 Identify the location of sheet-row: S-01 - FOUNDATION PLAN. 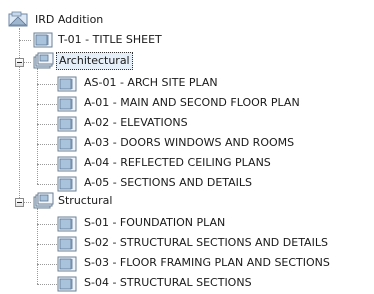
(165, 224).